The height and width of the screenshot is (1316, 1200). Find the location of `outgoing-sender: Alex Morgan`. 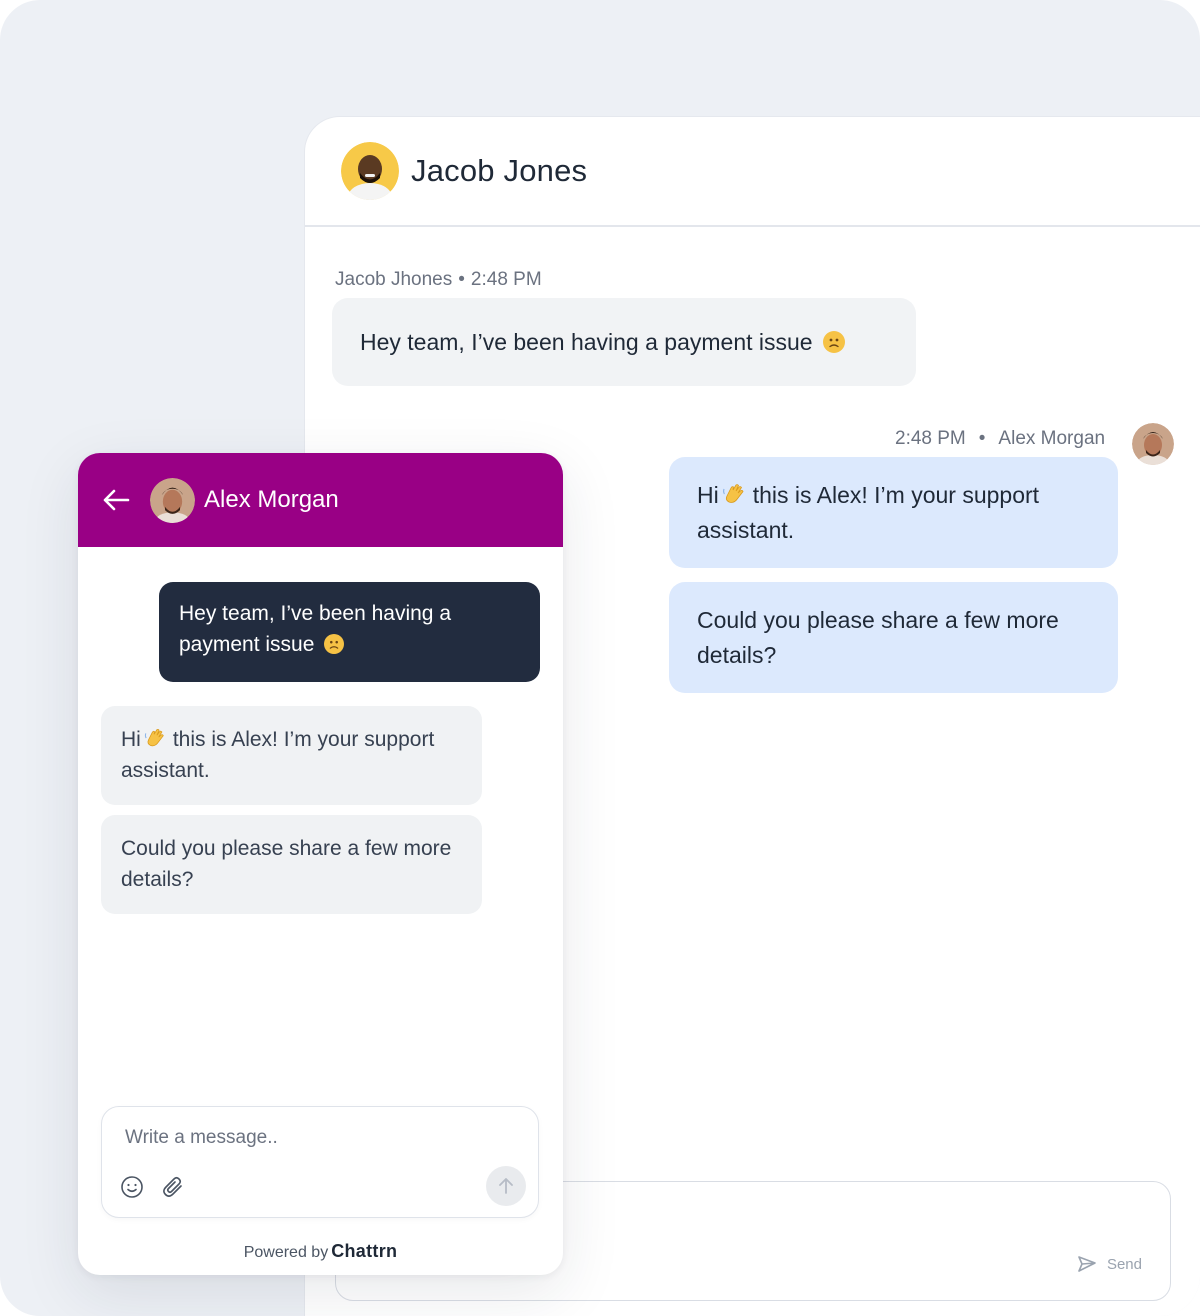

outgoing-sender: Alex Morgan is located at coordinates (1052, 438).